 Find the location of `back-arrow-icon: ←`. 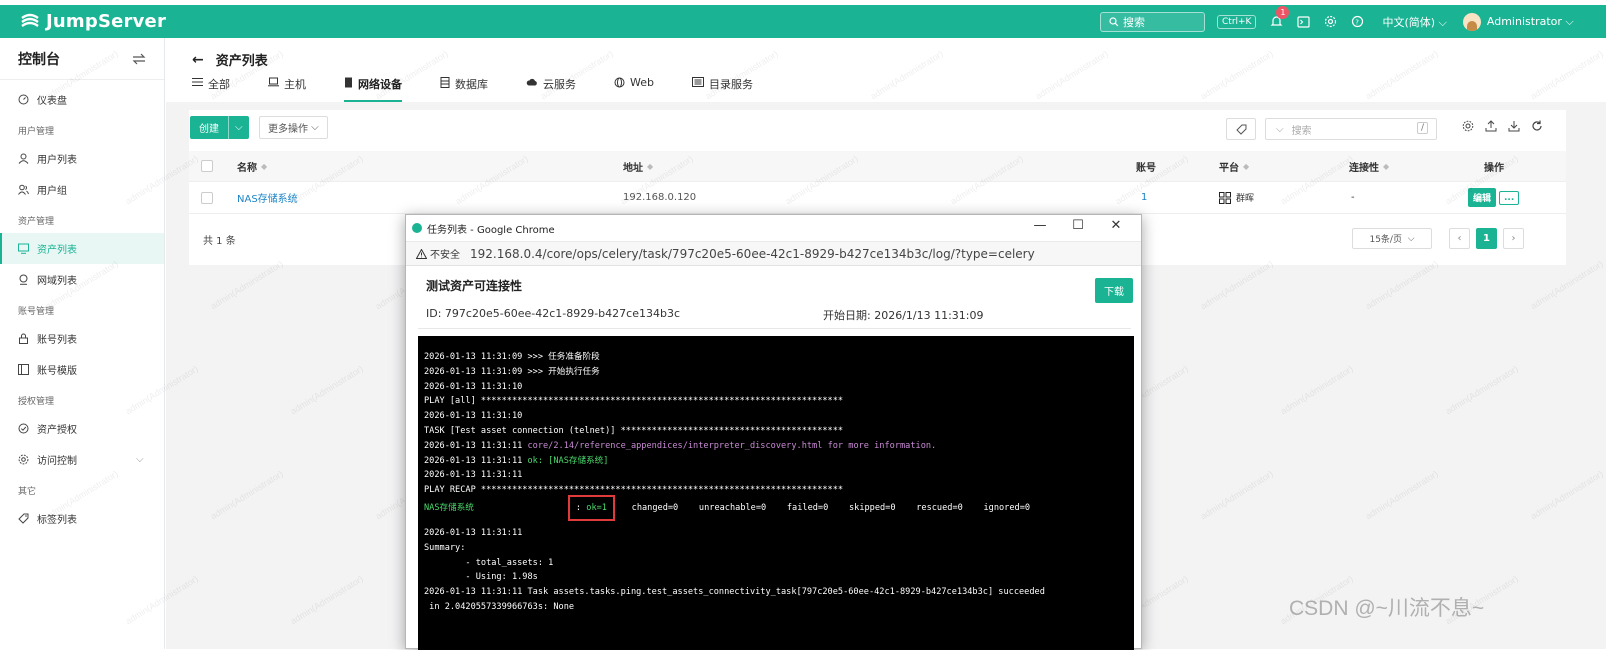

back-arrow-icon: ← is located at coordinates (198, 60).